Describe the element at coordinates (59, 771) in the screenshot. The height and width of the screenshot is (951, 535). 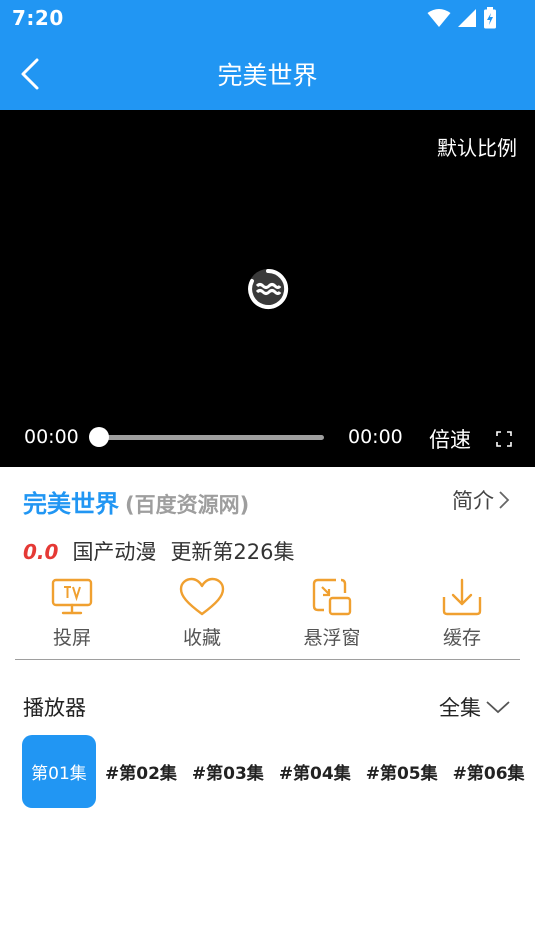
I see `episode-item-active: 第01集` at that location.